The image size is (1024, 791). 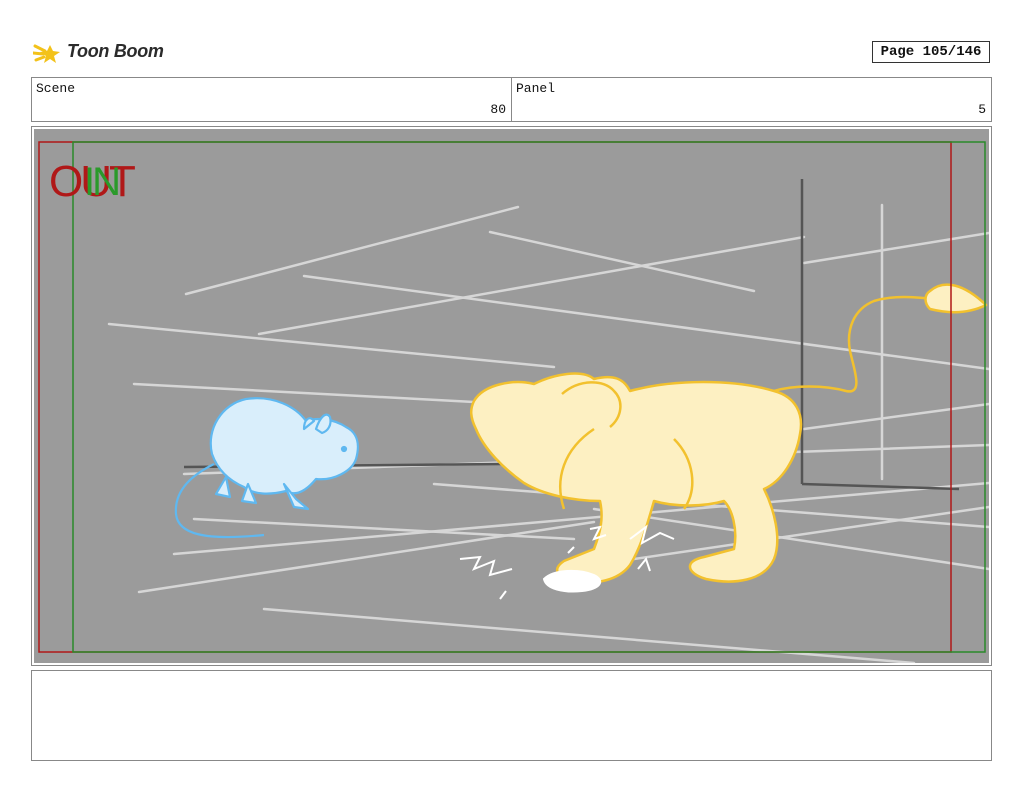 What do you see at coordinates (56, 88) in the screenshot?
I see `scene-label: Scene` at bounding box center [56, 88].